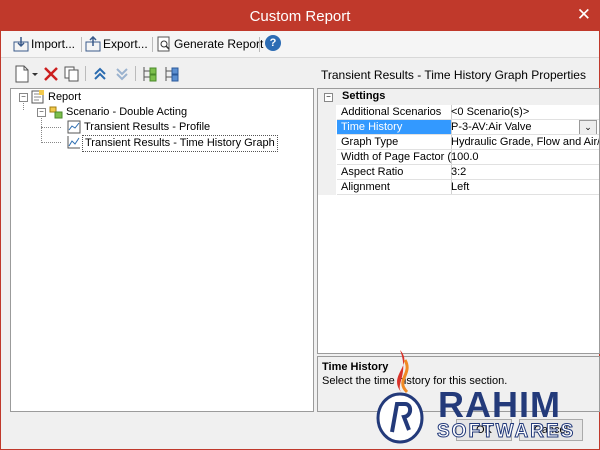 The height and width of the screenshot is (450, 600). Describe the element at coordinates (100, 74) in the screenshot. I see `move-up-icon` at that location.